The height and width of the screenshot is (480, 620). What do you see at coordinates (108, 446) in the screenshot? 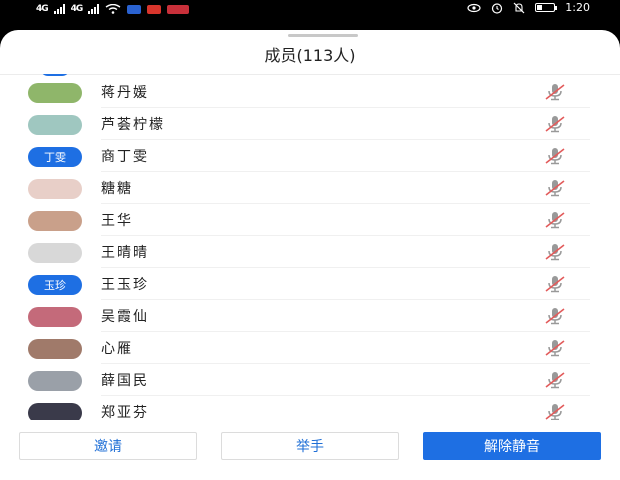
I see `invite-button: 邀请` at bounding box center [108, 446].